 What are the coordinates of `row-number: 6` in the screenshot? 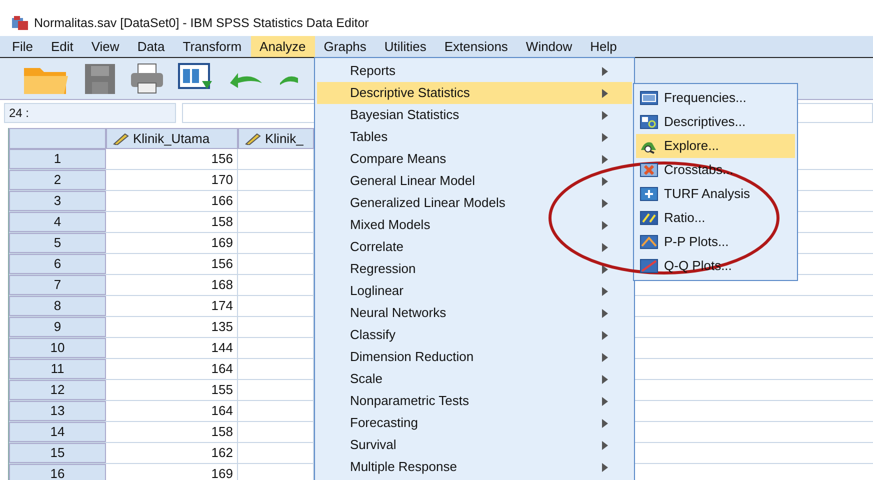 It's located at (57, 264).